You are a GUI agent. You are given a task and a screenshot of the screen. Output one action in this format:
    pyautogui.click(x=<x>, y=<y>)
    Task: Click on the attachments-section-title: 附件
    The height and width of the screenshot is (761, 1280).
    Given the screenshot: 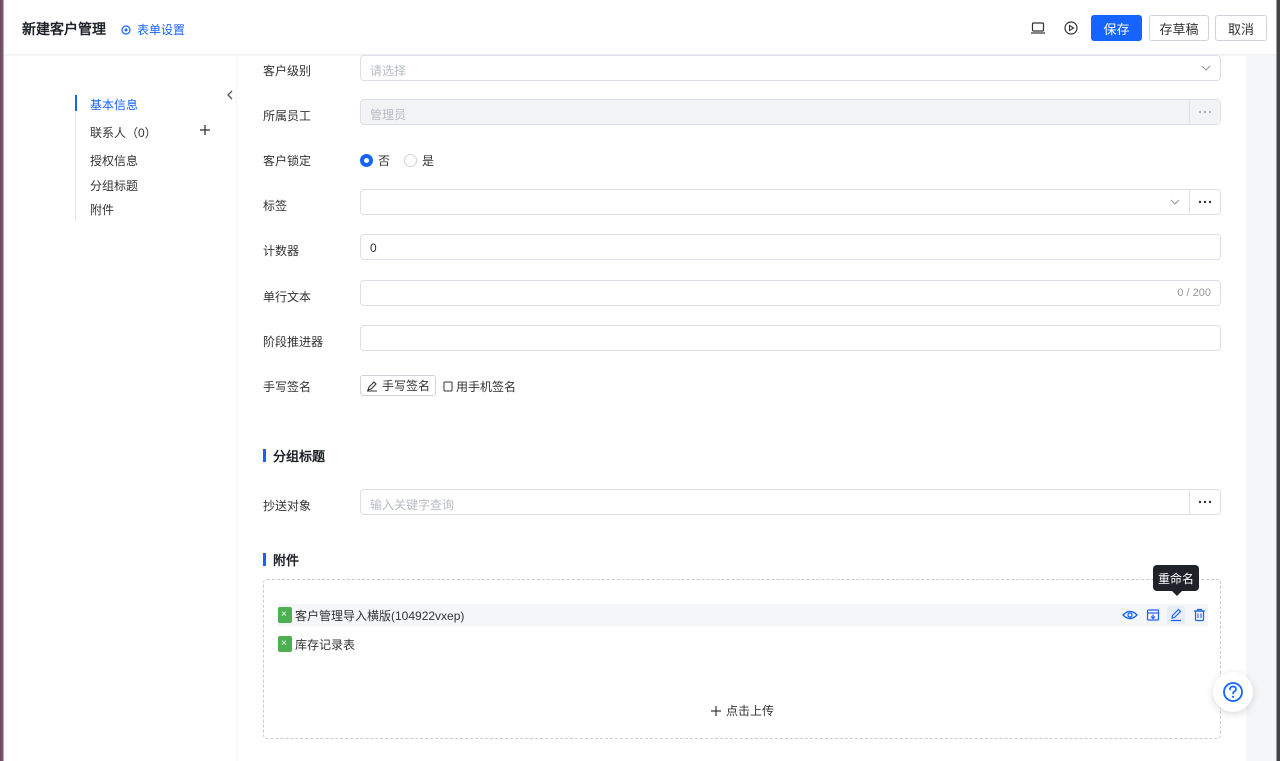 What is the action you would take?
    pyautogui.click(x=281, y=559)
    